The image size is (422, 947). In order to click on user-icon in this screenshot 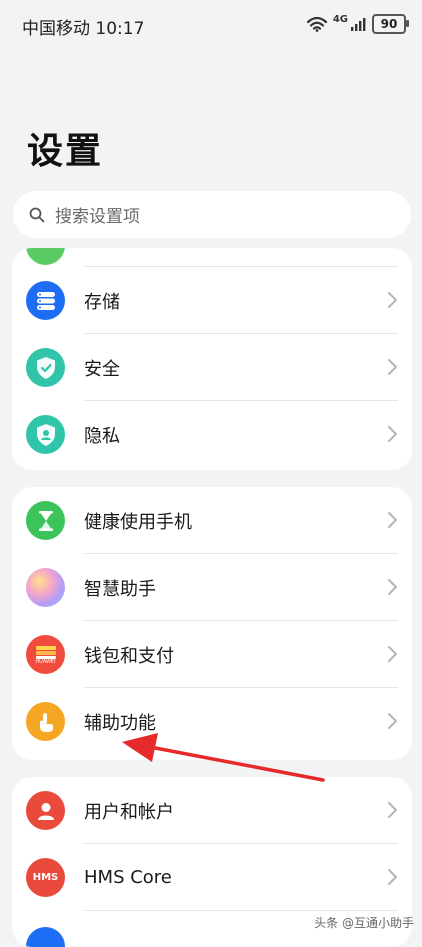, I will do `click(45, 810)`.